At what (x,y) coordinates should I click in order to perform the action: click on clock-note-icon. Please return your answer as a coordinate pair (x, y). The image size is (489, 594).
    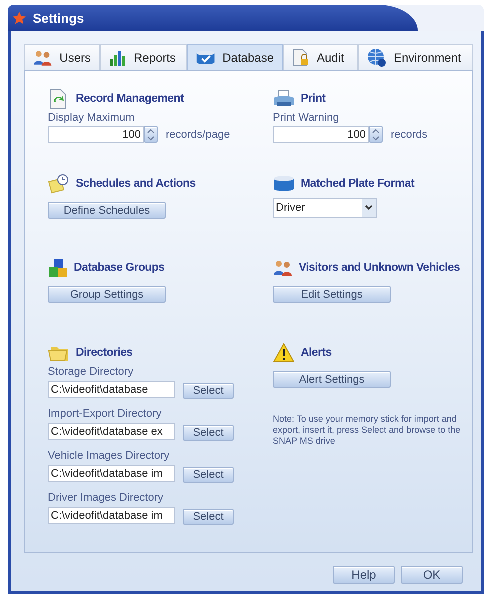
    Looking at the image, I should click on (59, 184).